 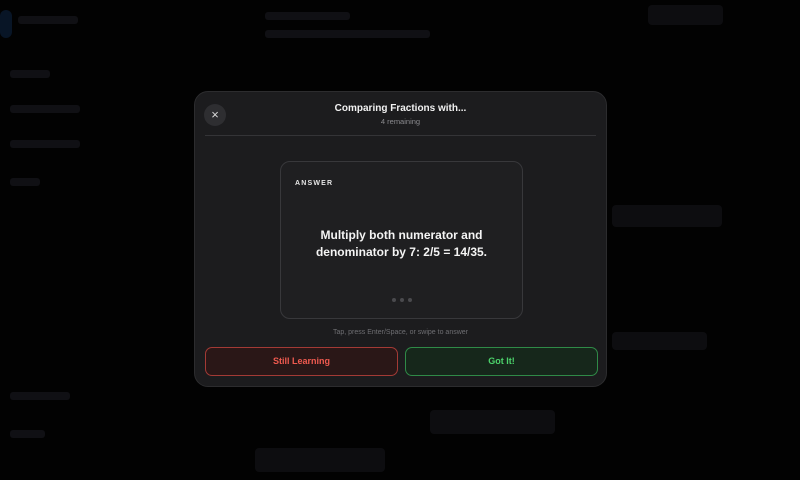 What do you see at coordinates (6, 24) in the screenshot?
I see `background-logo` at bounding box center [6, 24].